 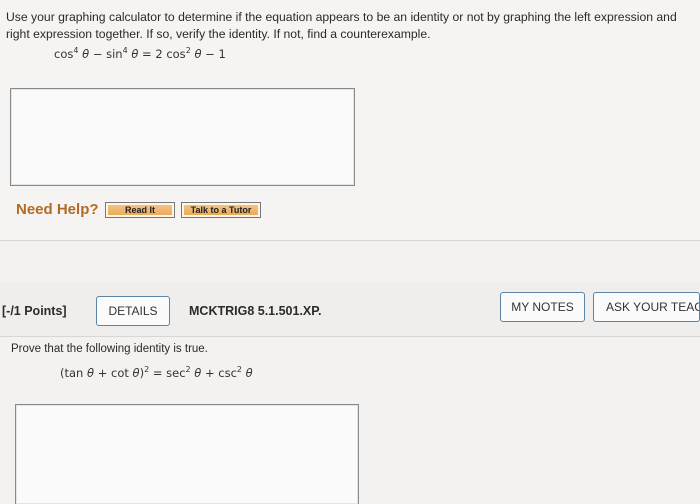 What do you see at coordinates (542, 307) in the screenshot?
I see `my-notes-button: MY NOTES` at bounding box center [542, 307].